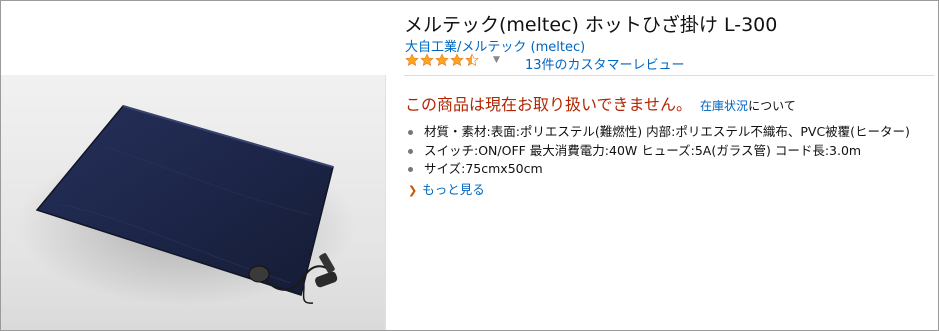 The image size is (939, 331). I want to click on show-more-link: ❯ もっと見る, so click(446, 188).